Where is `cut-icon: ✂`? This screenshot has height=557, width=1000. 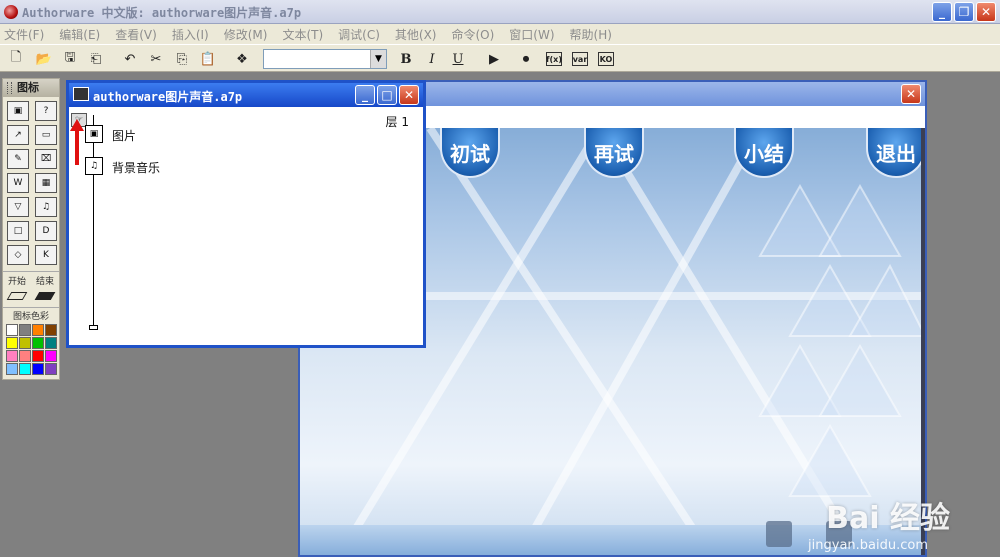 cut-icon: ✂ is located at coordinates (156, 59).